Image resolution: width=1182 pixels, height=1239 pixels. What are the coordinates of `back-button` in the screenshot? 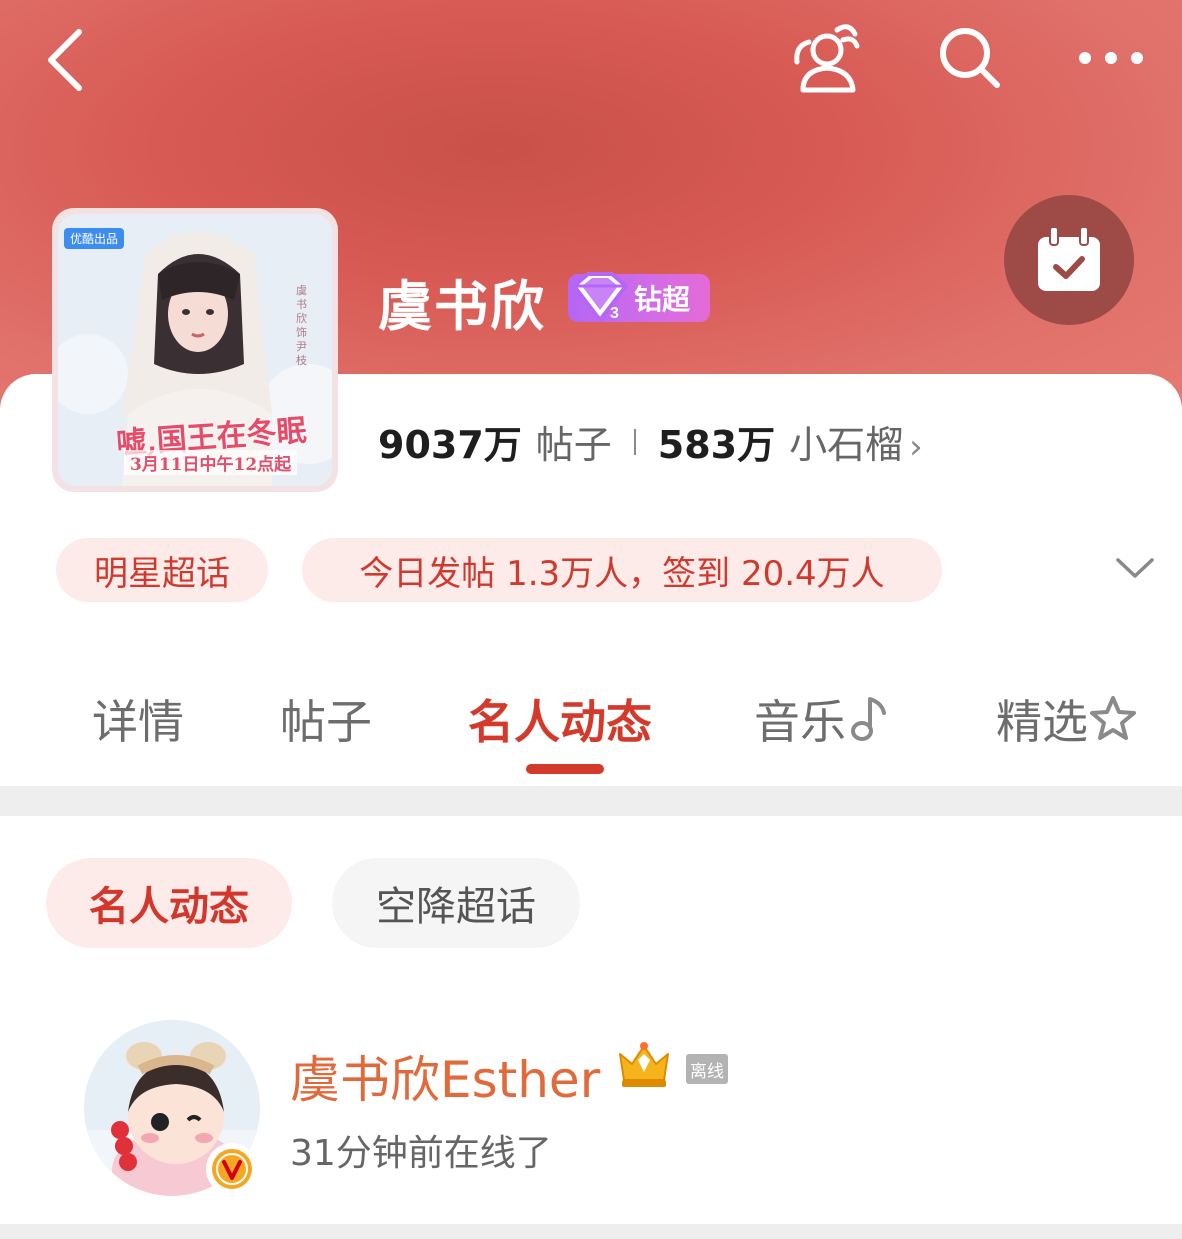 It's located at (65, 60).